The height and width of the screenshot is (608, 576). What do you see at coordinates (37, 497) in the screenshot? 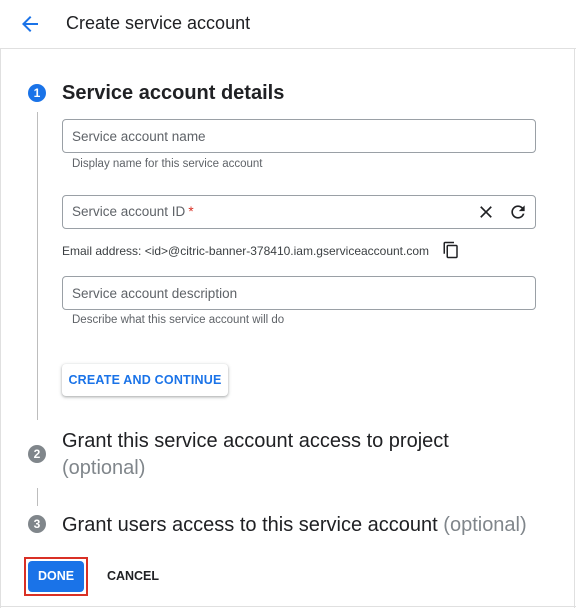
I see `step-2-connector` at bounding box center [37, 497].